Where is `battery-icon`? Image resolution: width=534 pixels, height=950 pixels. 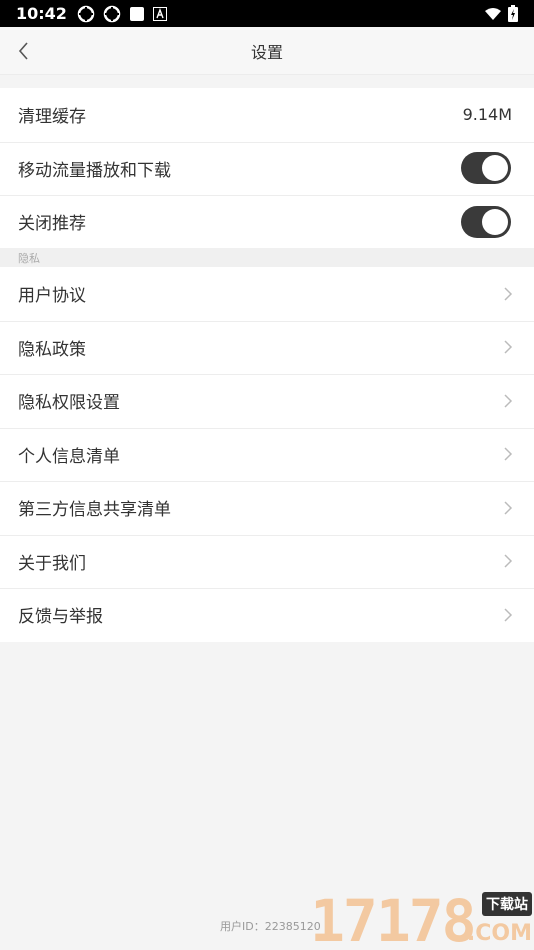 battery-icon is located at coordinates (513, 13).